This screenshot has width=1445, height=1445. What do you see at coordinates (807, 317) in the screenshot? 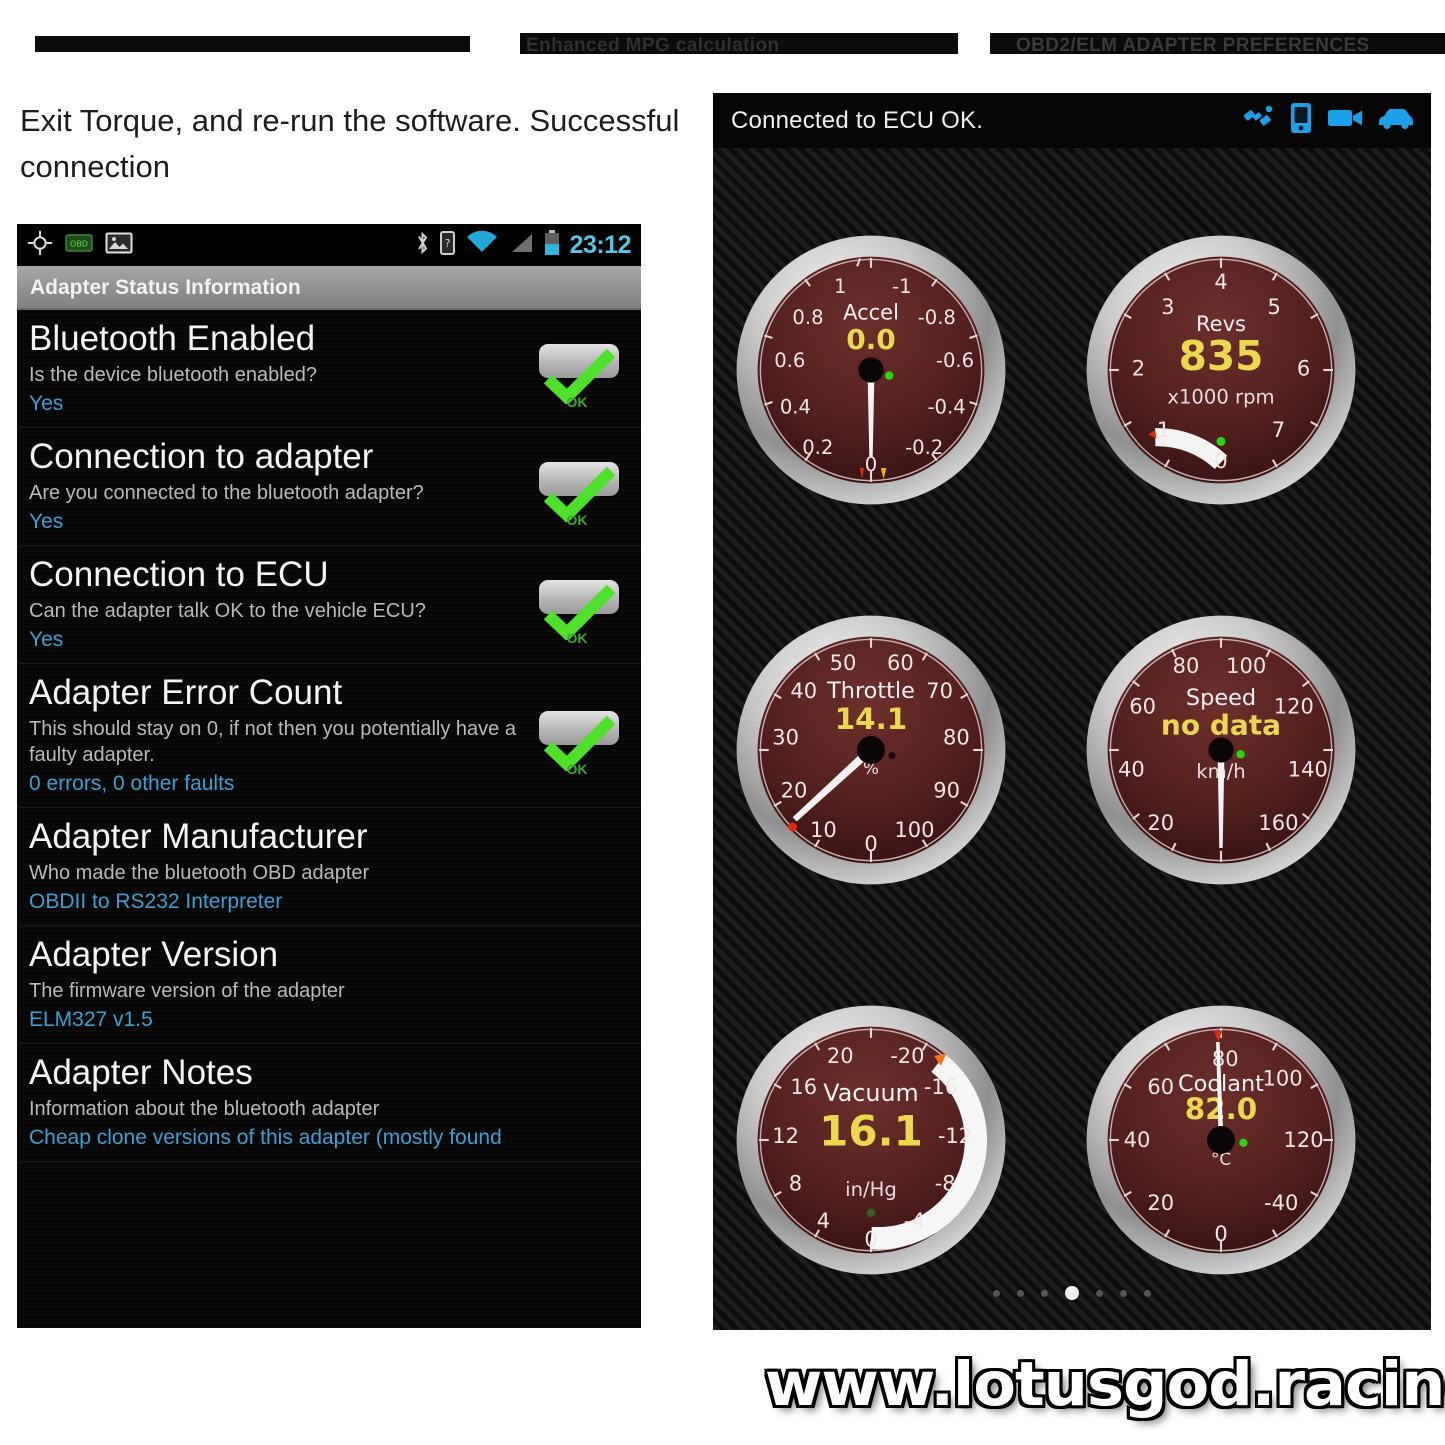
I see `tick-label: 0.8` at bounding box center [807, 317].